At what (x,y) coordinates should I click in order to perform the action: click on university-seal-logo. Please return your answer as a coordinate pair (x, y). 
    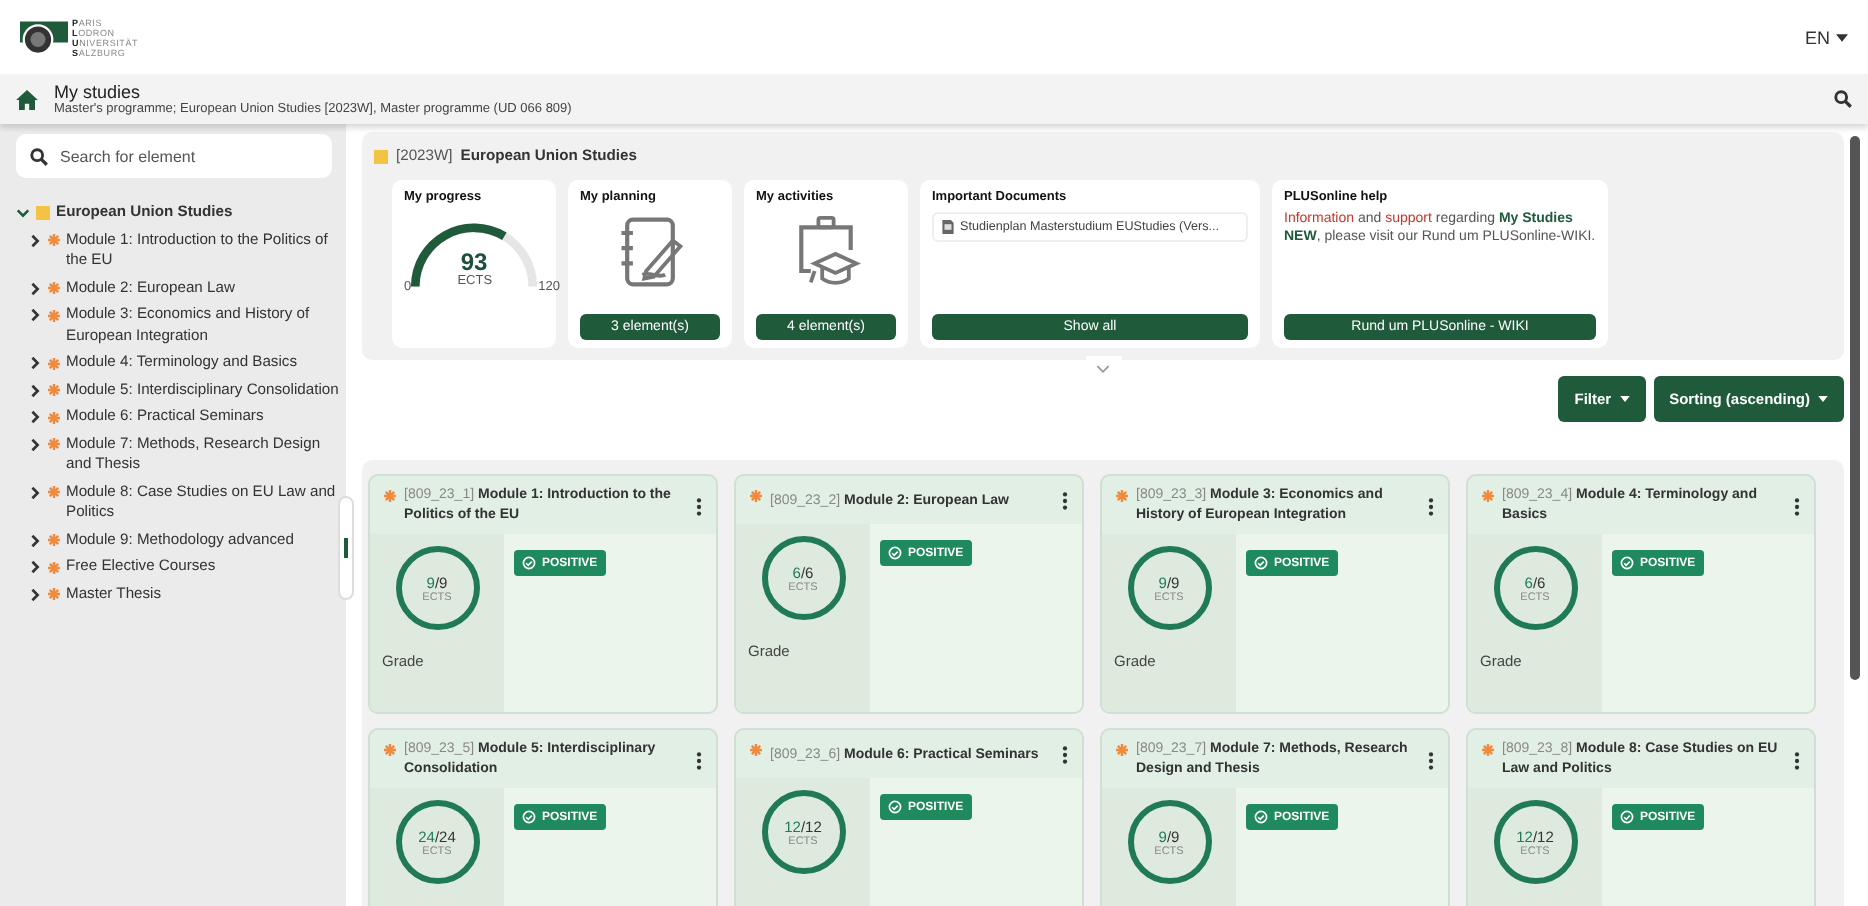
    Looking at the image, I should click on (44, 37).